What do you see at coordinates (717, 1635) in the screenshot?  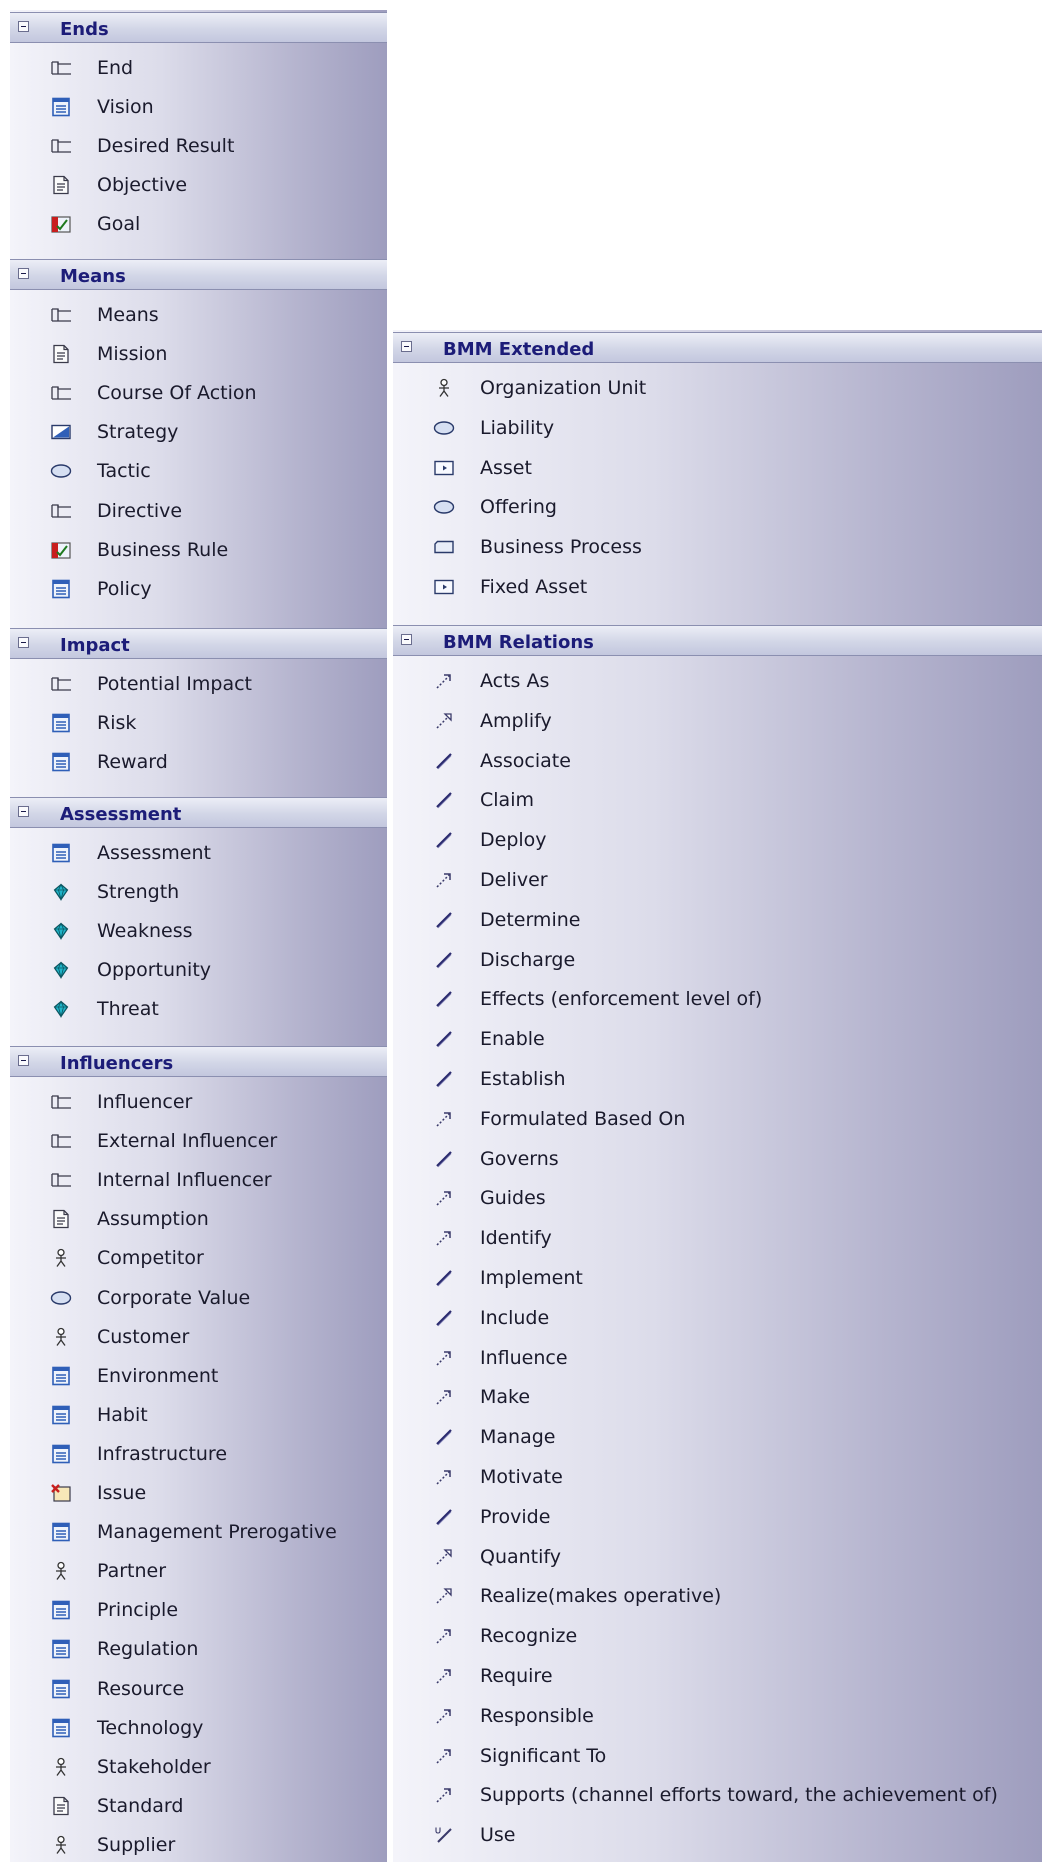 I see `toolbox-item-recognize: Recognize` at bounding box center [717, 1635].